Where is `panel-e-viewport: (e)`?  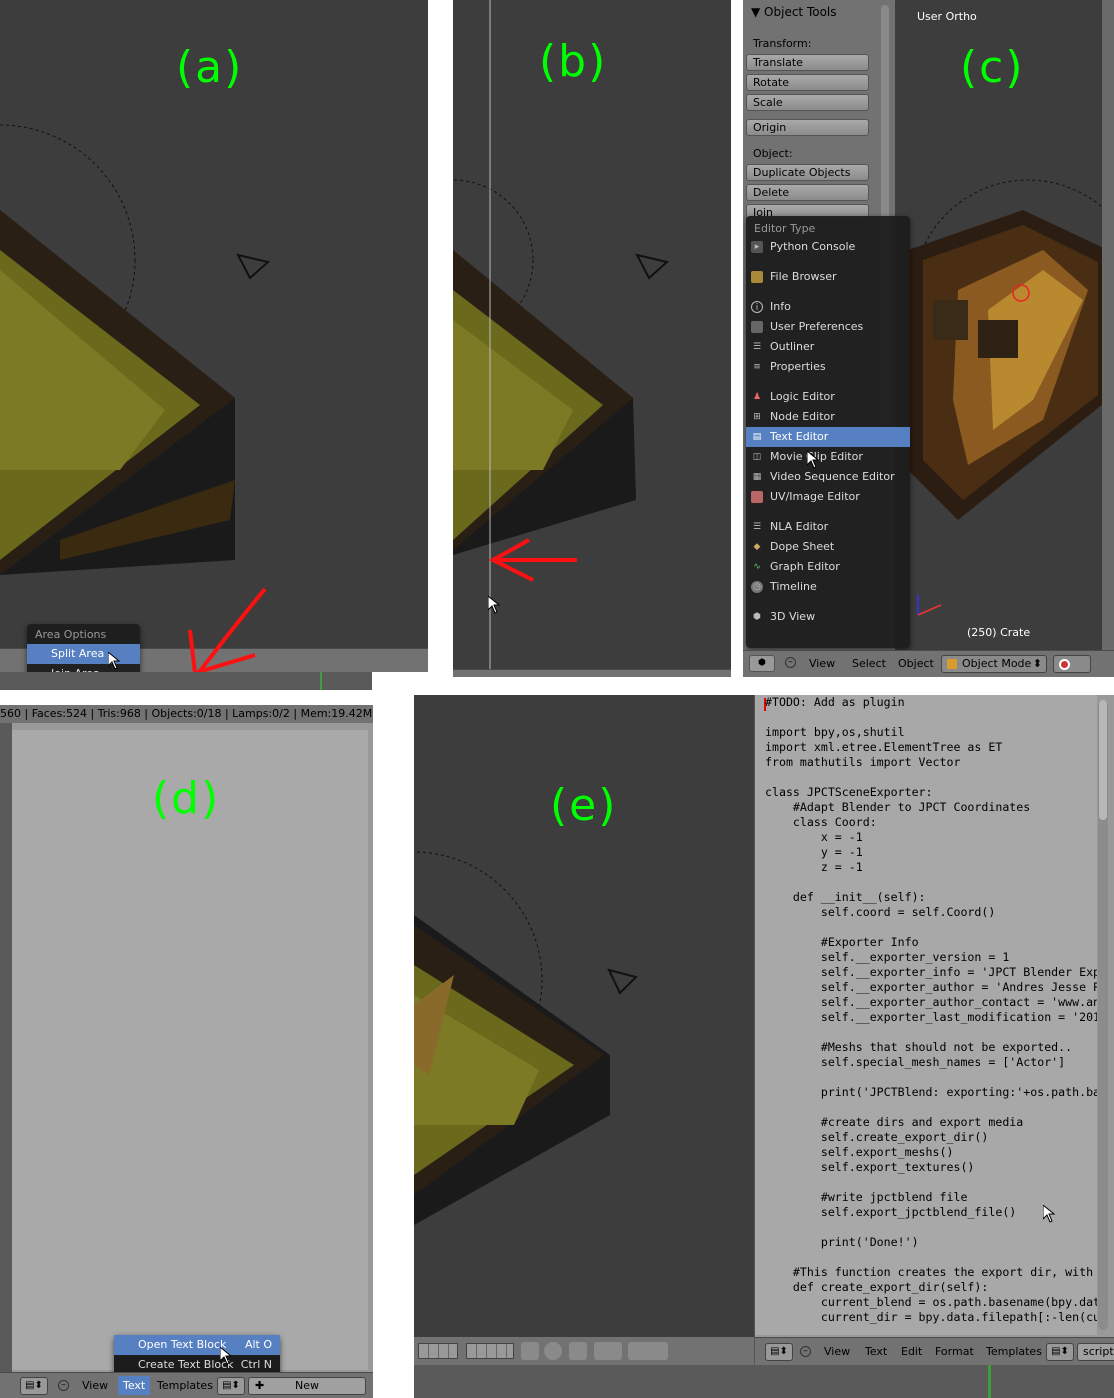 panel-e-viewport: (e) is located at coordinates (584, 1030).